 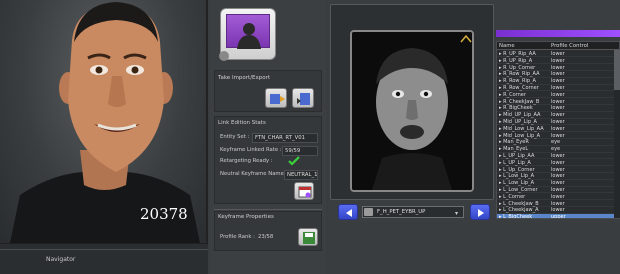 I want to click on table-row: ▸ L_Up_Corner lower, so click(x=556, y=170).